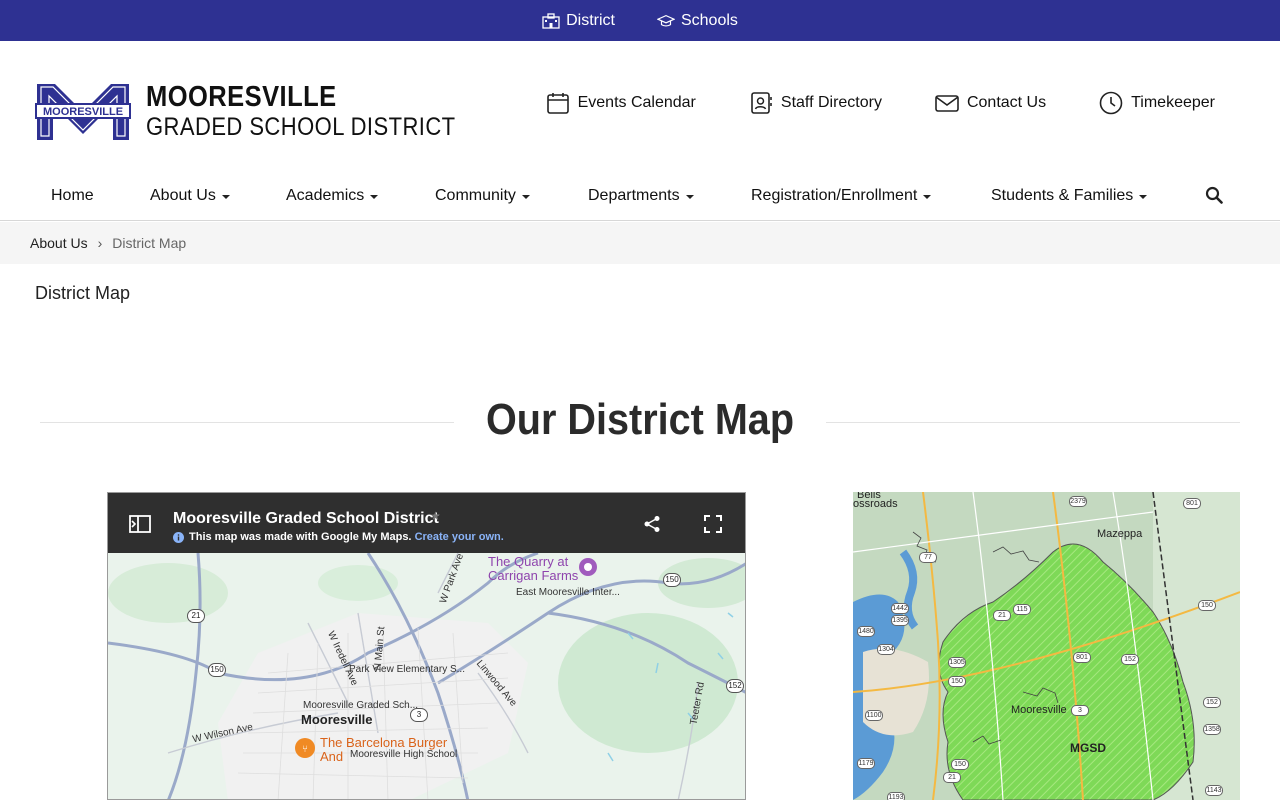 Image resolution: width=1280 pixels, height=800 pixels. I want to click on nav-departments-label: Departments, so click(634, 195).